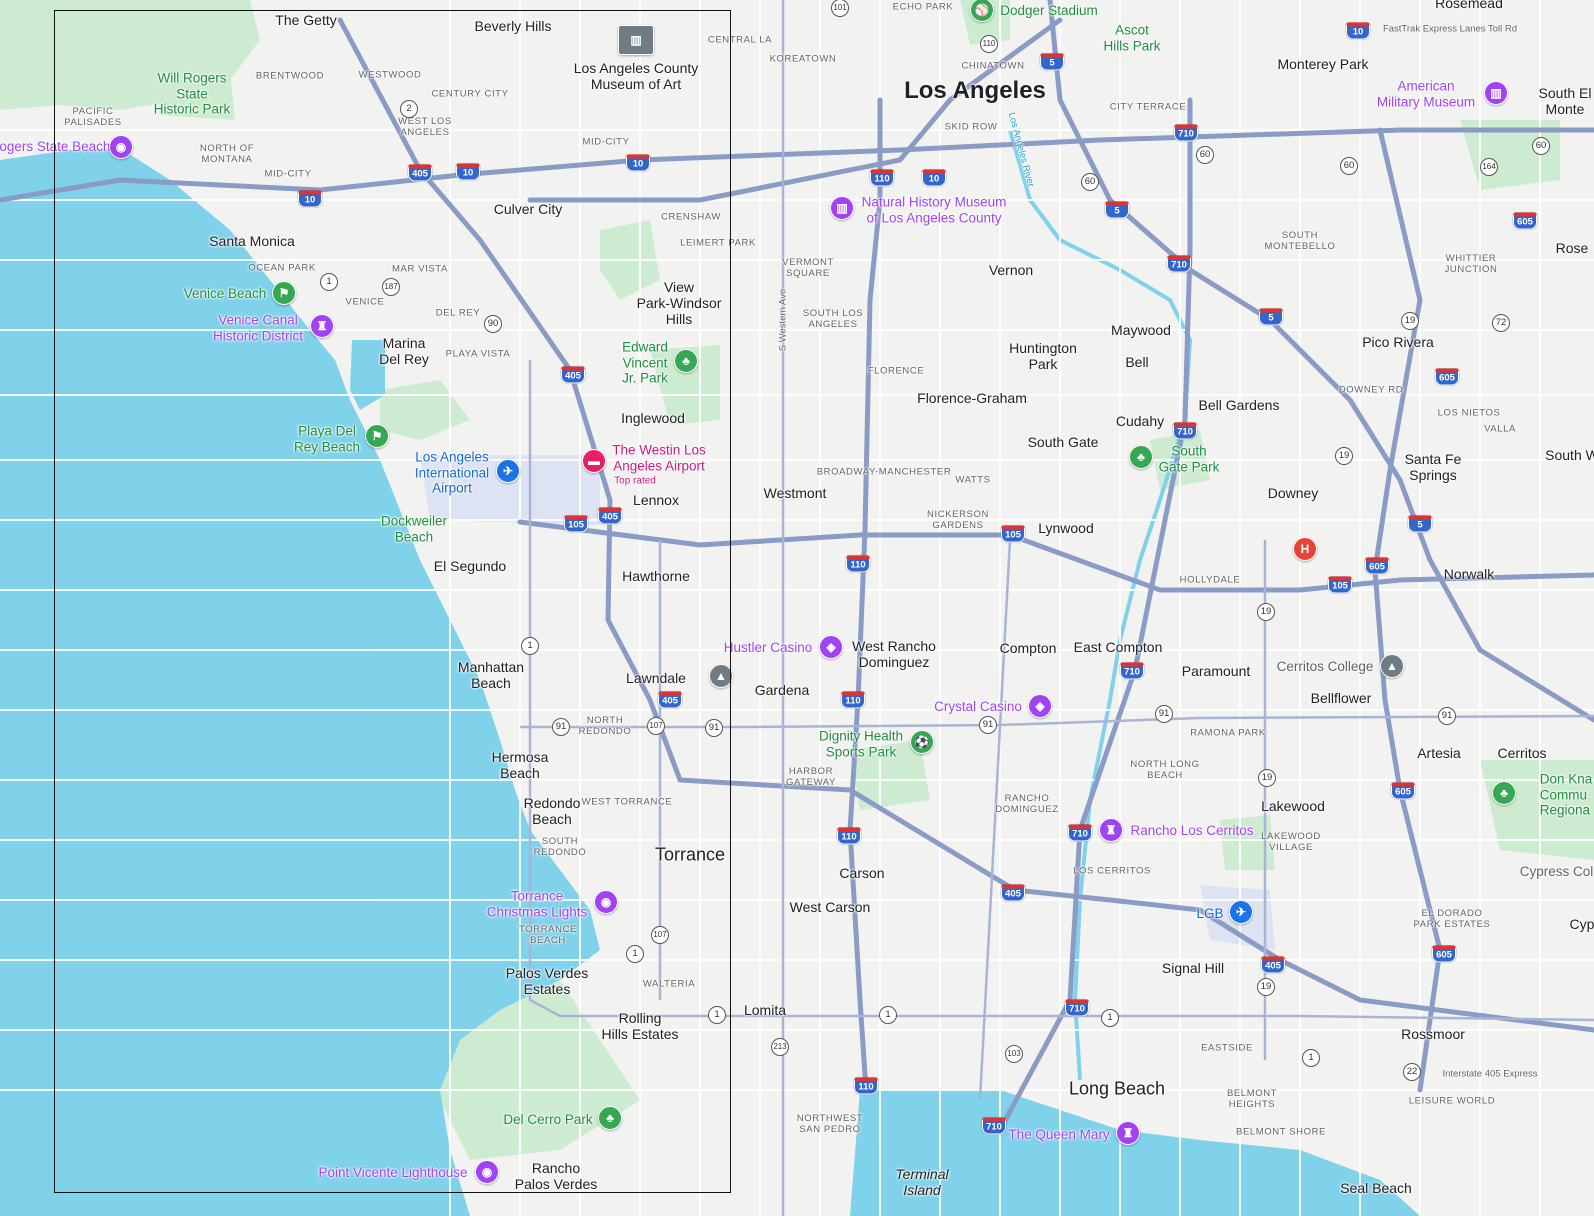 The image size is (1594, 1216). What do you see at coordinates (1118, 646) in the screenshot?
I see `label-east-compton: East Compton` at bounding box center [1118, 646].